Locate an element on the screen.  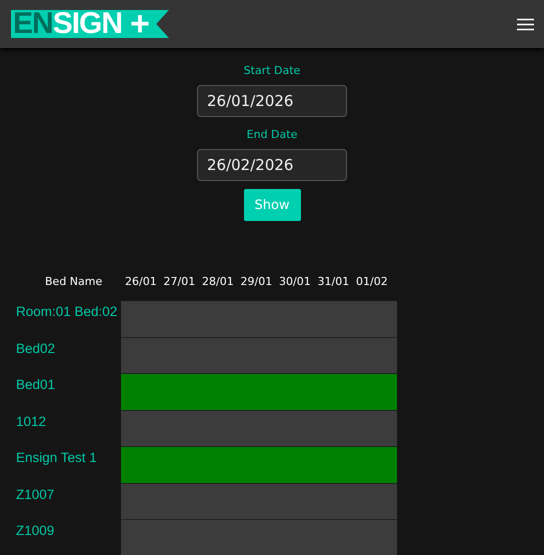
date-header: 29/01 is located at coordinates (257, 281).